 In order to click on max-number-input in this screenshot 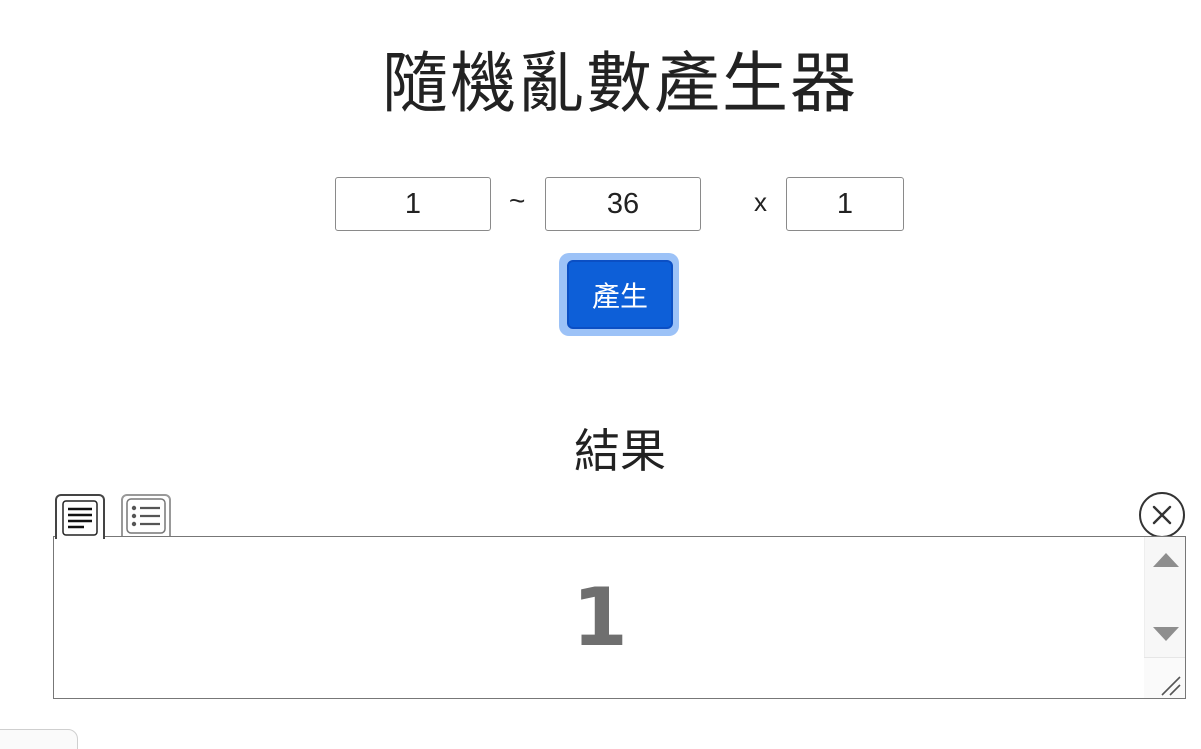, I will do `click(623, 204)`.